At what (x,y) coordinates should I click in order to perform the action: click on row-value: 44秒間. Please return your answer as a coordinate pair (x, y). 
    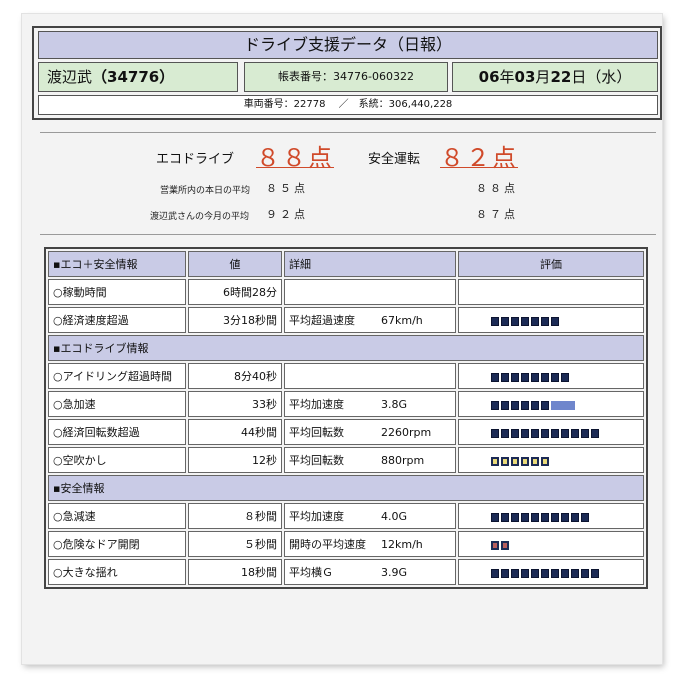
    Looking at the image, I should click on (235, 432).